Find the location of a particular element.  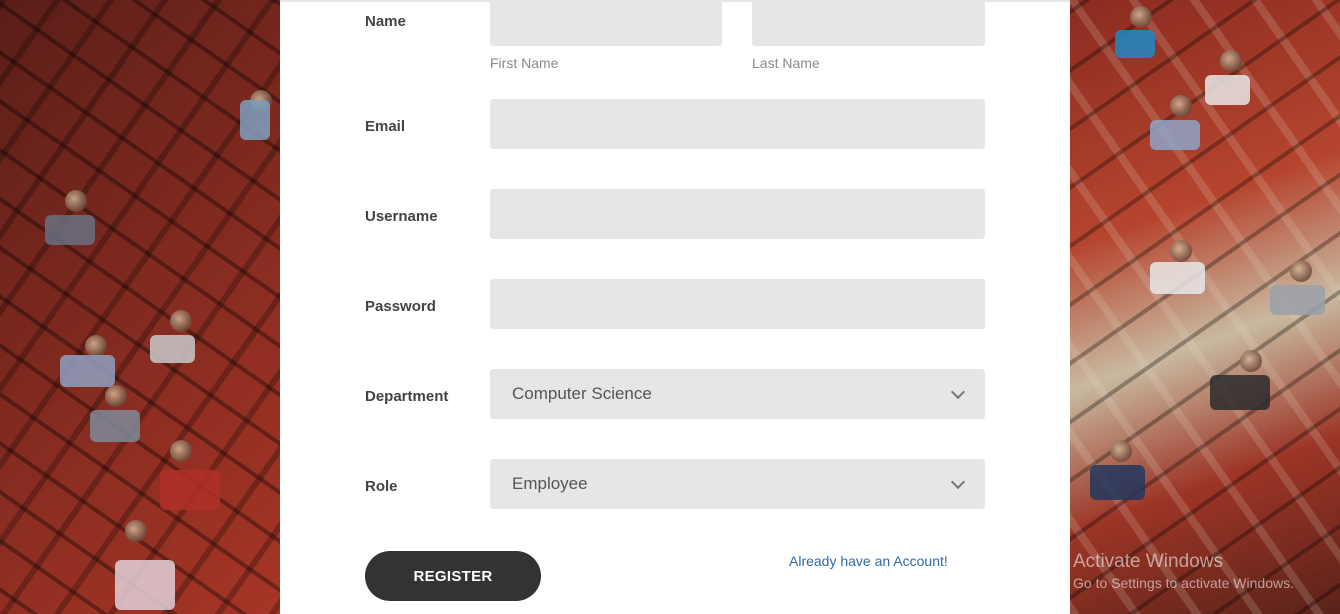

label-password: Password is located at coordinates (400, 306).